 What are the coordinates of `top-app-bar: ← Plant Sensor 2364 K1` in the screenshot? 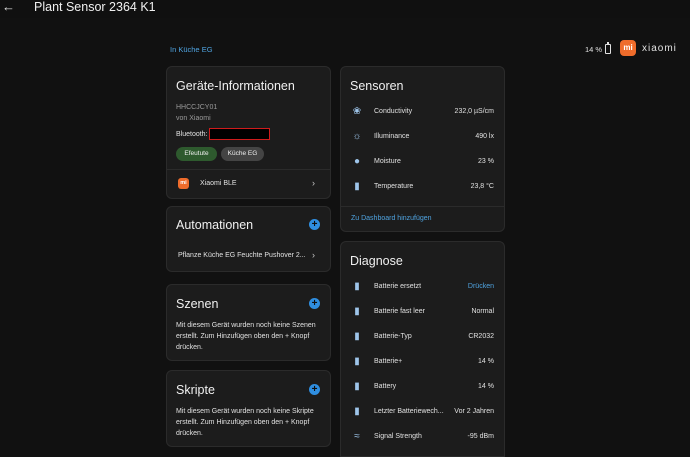 It's located at (345, 9).